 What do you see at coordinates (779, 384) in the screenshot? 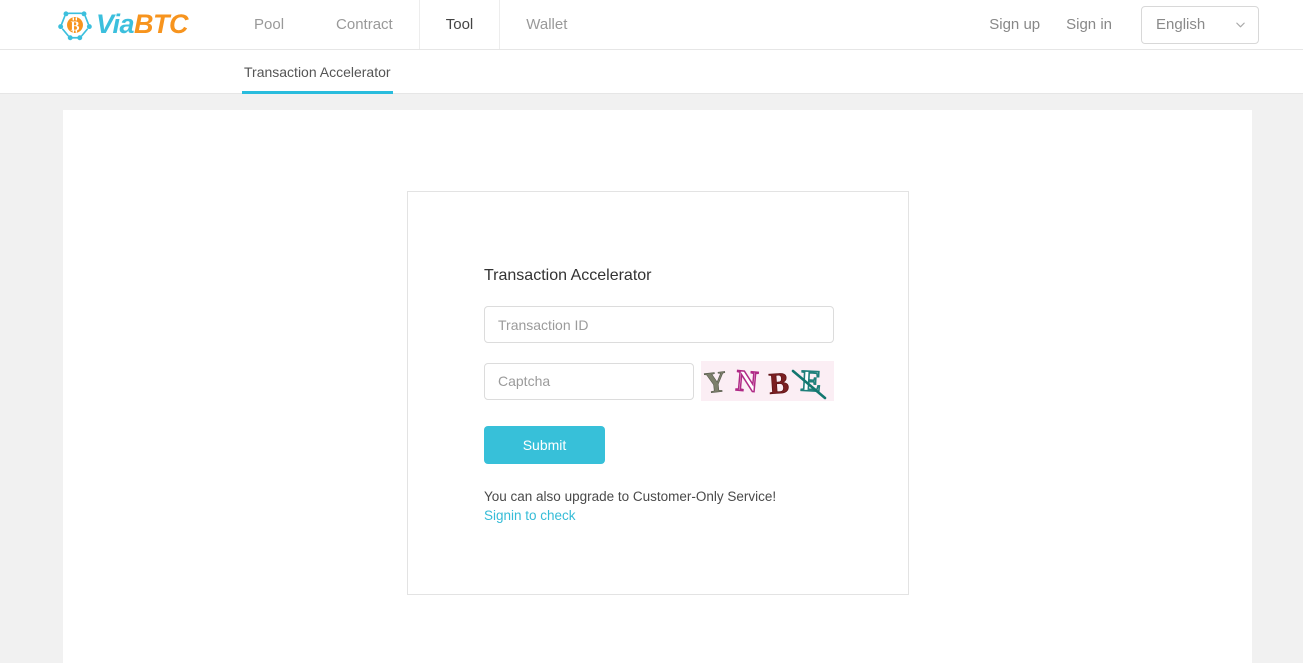
I see `captcha-letter-3: B` at bounding box center [779, 384].